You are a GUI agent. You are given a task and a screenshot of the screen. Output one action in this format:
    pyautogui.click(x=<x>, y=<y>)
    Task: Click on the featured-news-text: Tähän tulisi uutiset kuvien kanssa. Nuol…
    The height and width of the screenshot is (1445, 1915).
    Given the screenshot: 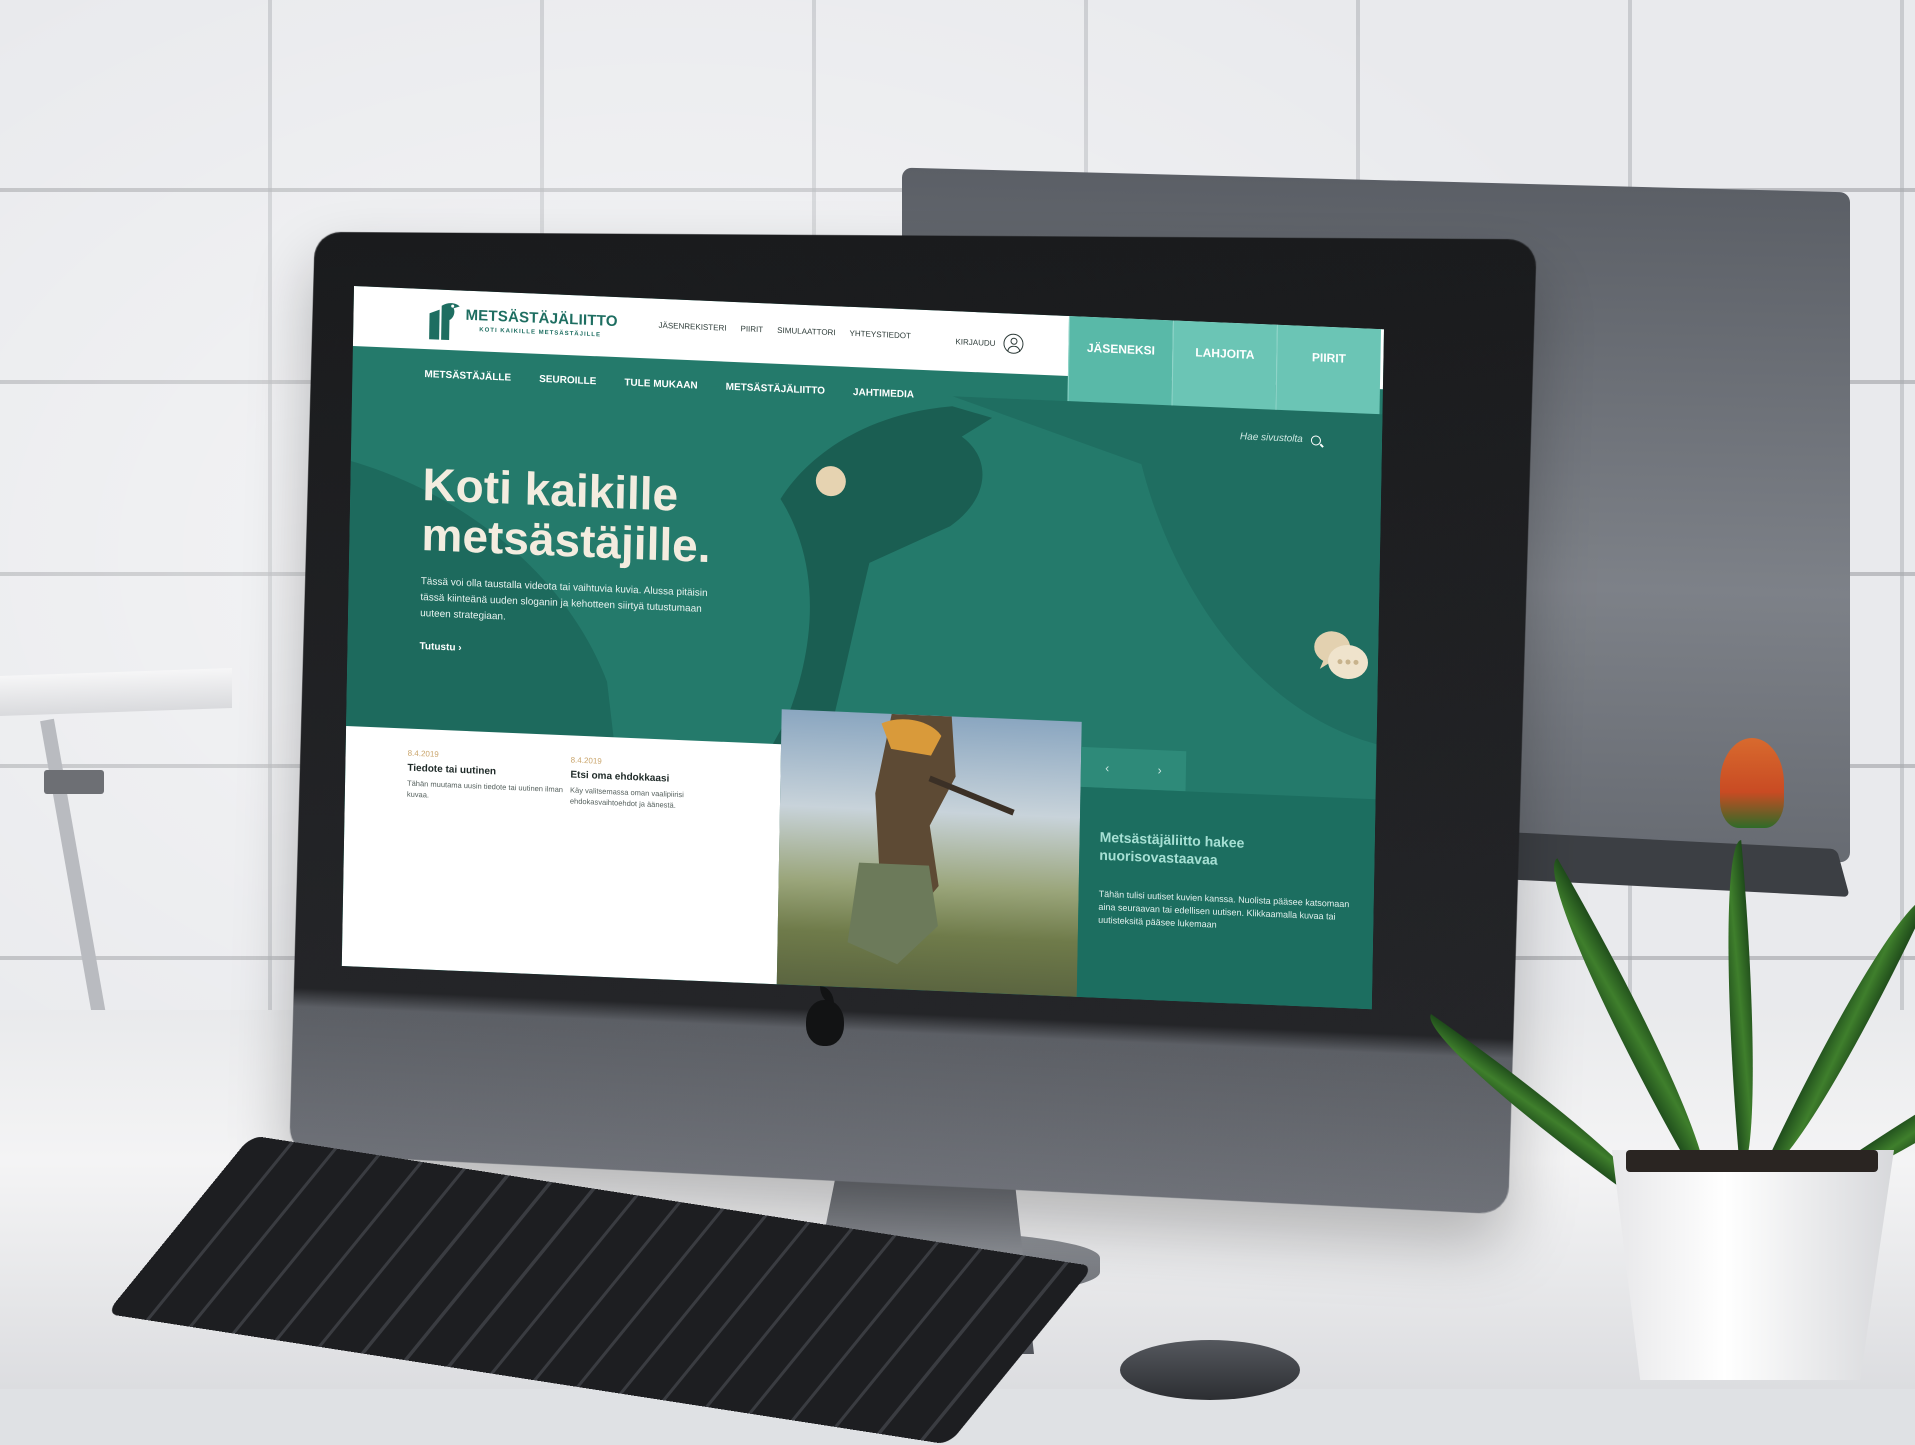 What is the action you would take?
    pyautogui.click(x=1224, y=909)
    